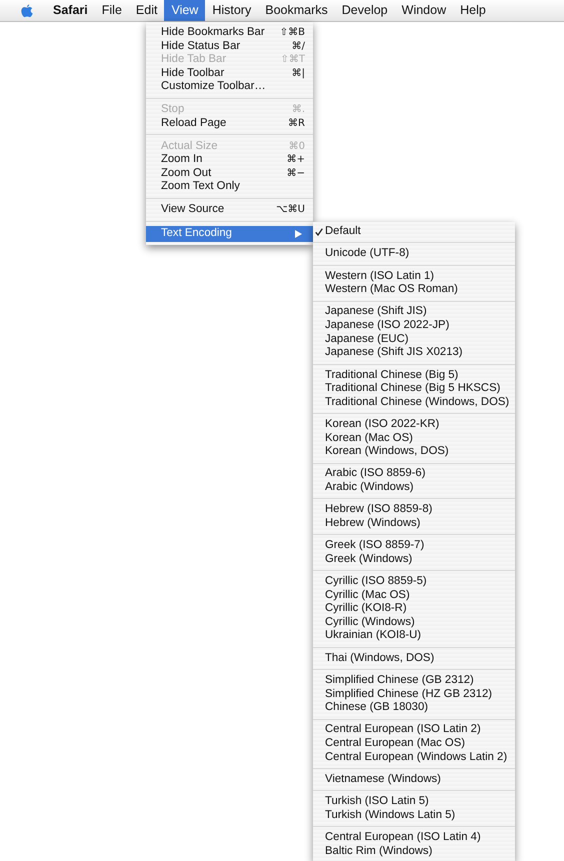  I want to click on shortcut-label: ⌘+, so click(295, 159).